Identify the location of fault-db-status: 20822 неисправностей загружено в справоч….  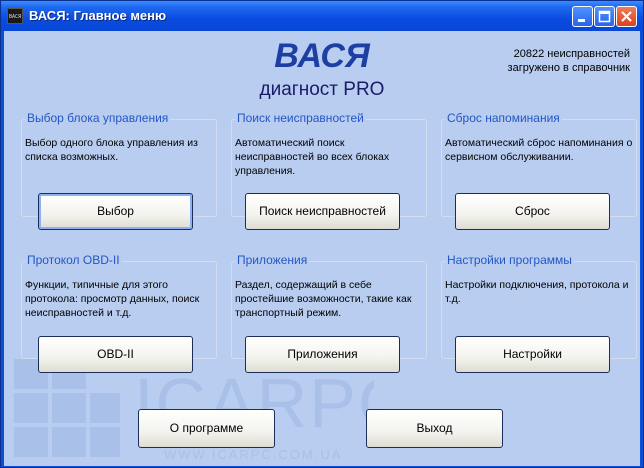
(569, 61).